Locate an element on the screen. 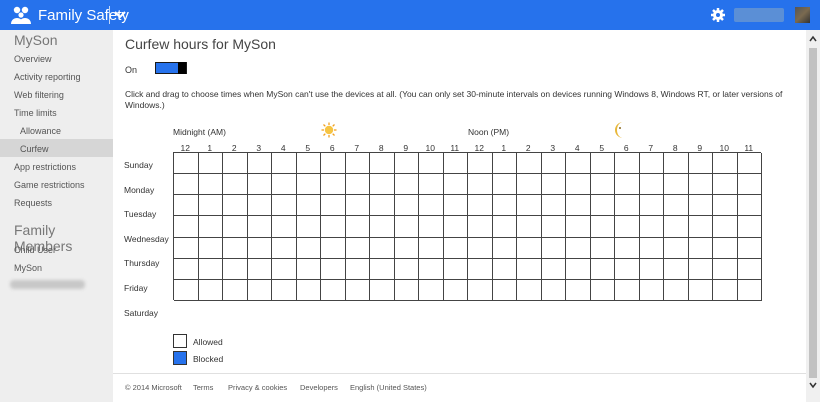 This screenshot has height=402, width=820. user-name-redacted is located at coordinates (759, 15).